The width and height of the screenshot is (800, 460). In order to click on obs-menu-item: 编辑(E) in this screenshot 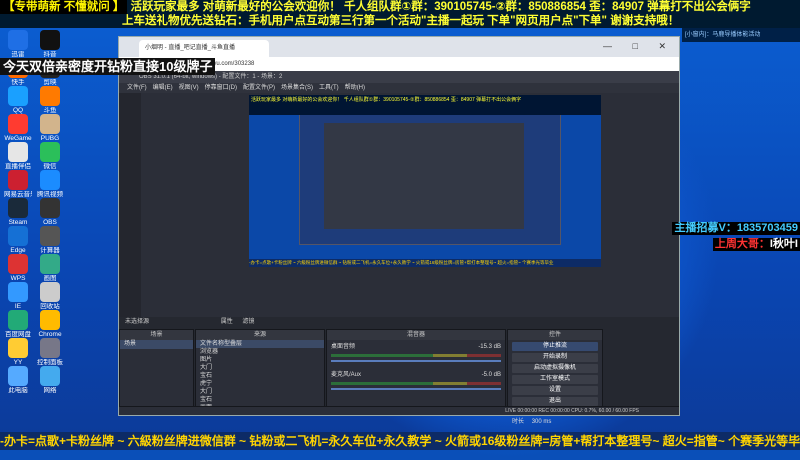, I will do `click(163, 88)`.